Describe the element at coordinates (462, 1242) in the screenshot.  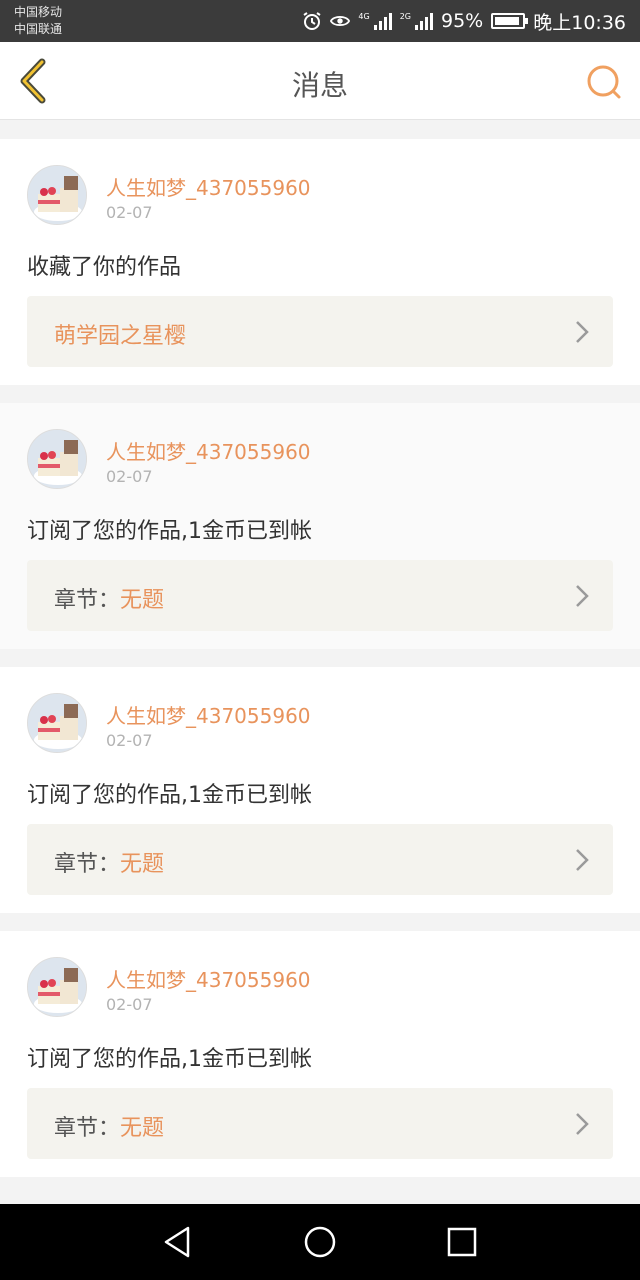
I see `square-recents-icon` at that location.